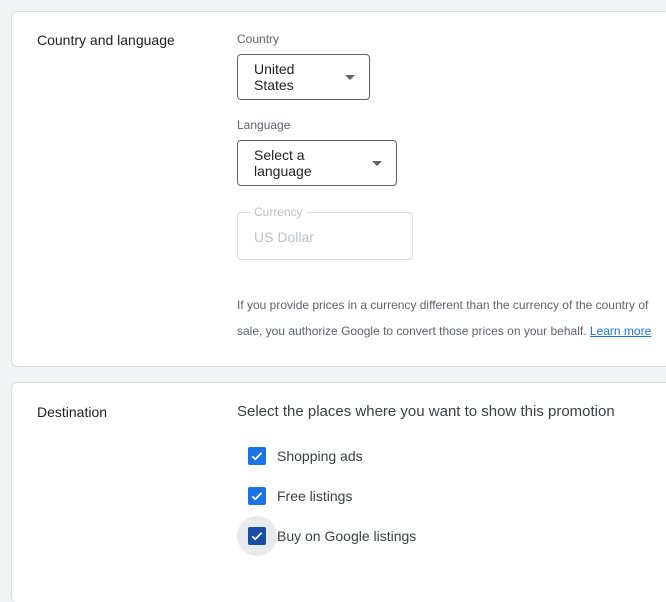 This screenshot has height=602, width=666. Describe the element at coordinates (320, 456) in the screenshot. I see `shopping-ads-label: Shopping ads` at that location.